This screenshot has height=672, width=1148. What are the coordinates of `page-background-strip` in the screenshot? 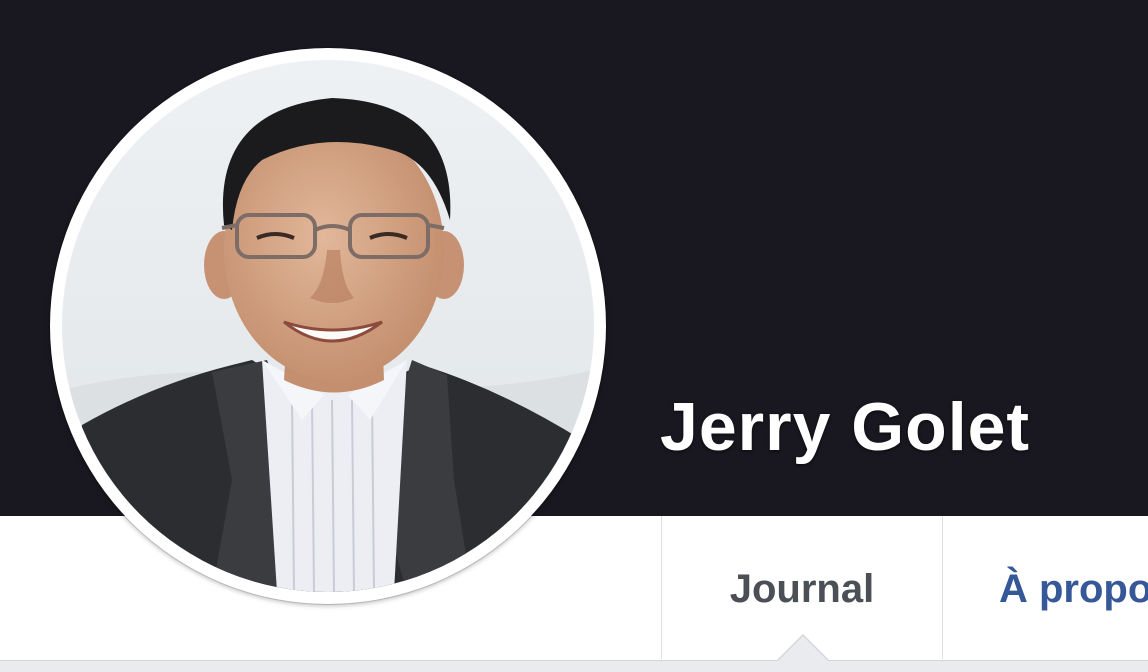 It's located at (574, 666).